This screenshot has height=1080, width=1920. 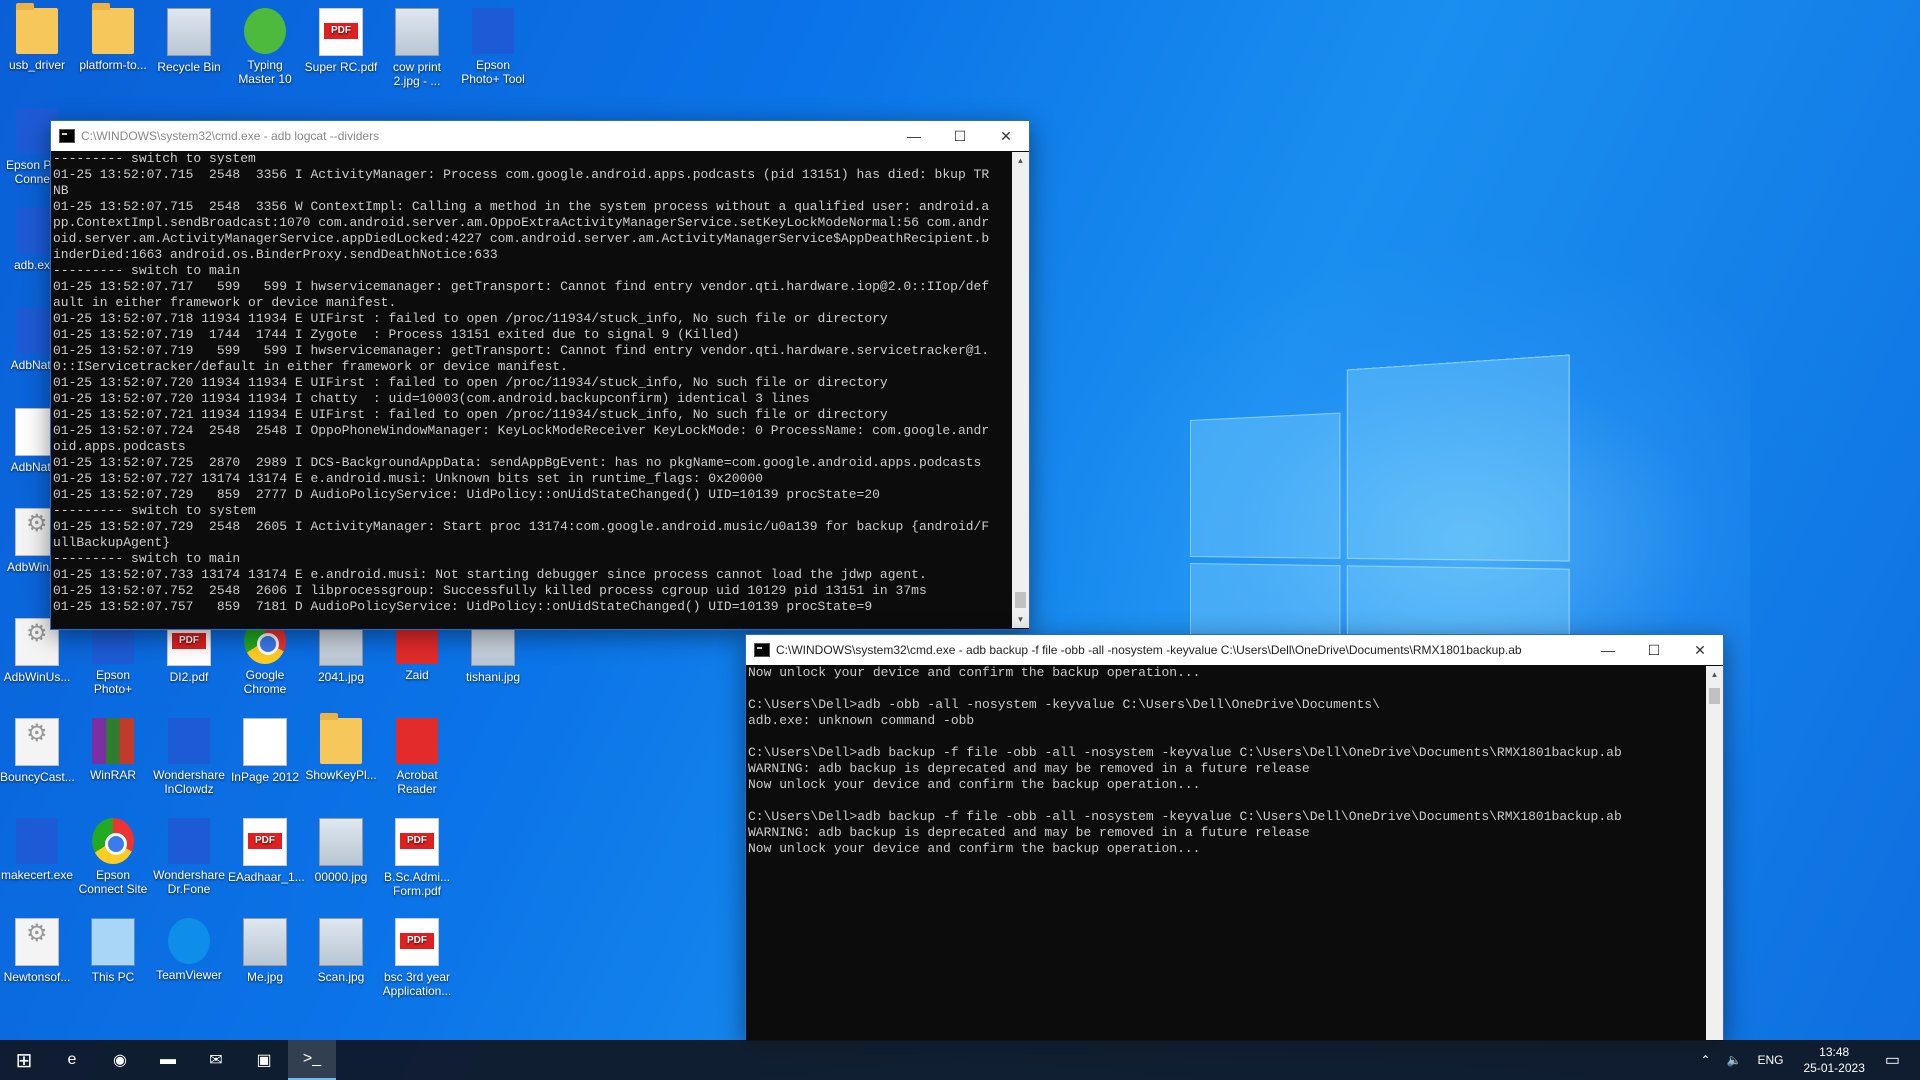 What do you see at coordinates (189, 677) in the screenshot?
I see `desktop-icon-label: DI2.pdf` at bounding box center [189, 677].